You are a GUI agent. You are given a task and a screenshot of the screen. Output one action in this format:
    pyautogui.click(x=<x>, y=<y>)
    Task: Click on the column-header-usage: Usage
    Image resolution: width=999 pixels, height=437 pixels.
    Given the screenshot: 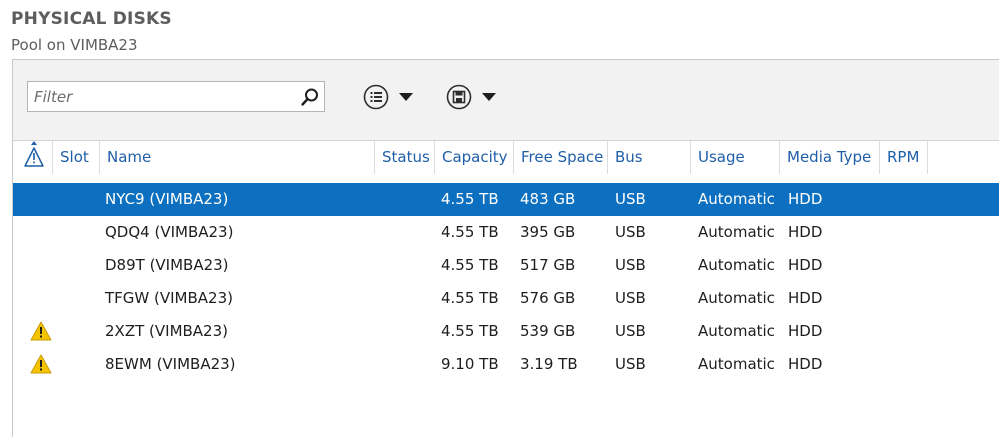 What is the action you would take?
    pyautogui.click(x=735, y=157)
    